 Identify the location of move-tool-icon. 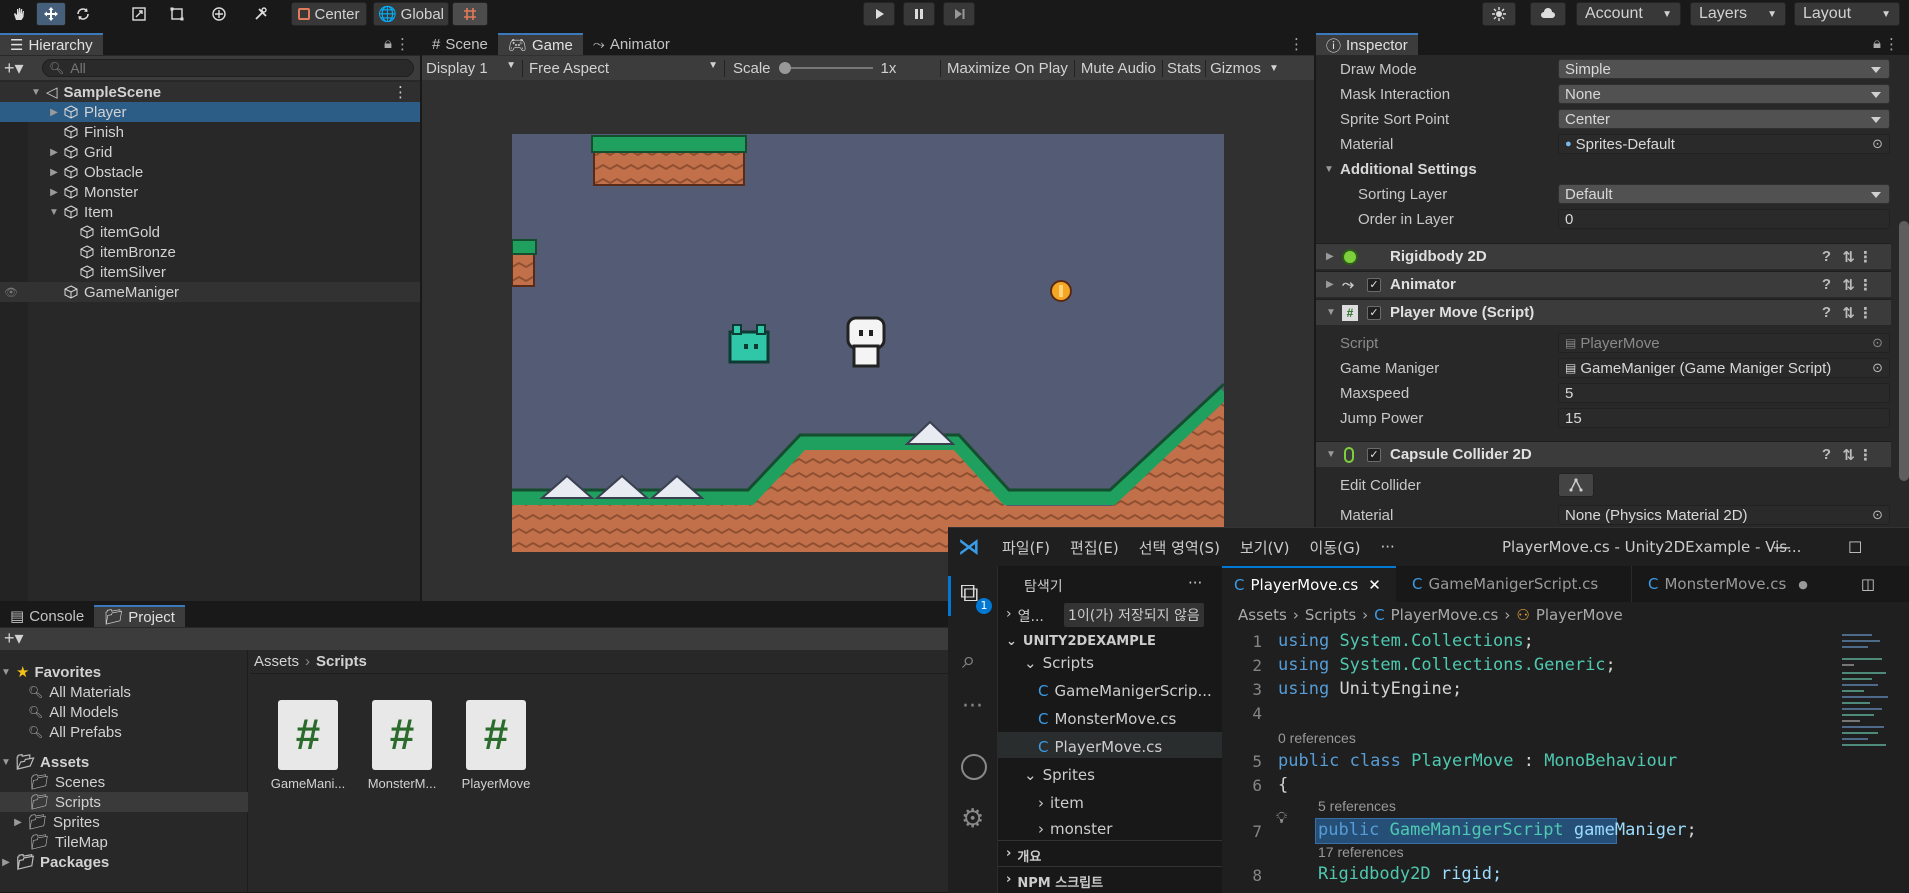
(51, 14).